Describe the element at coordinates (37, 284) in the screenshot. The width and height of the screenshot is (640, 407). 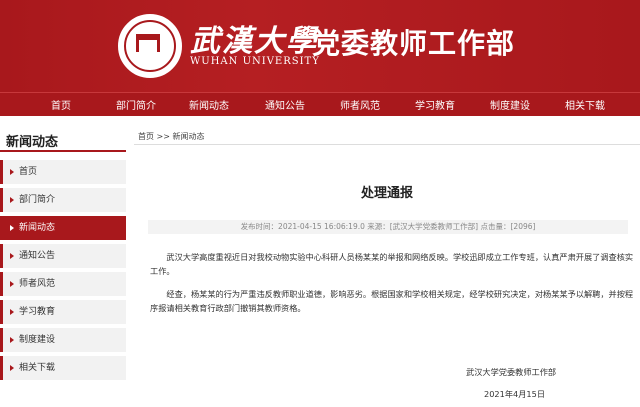
I see `sidebar-item-label: 师者风范` at that location.